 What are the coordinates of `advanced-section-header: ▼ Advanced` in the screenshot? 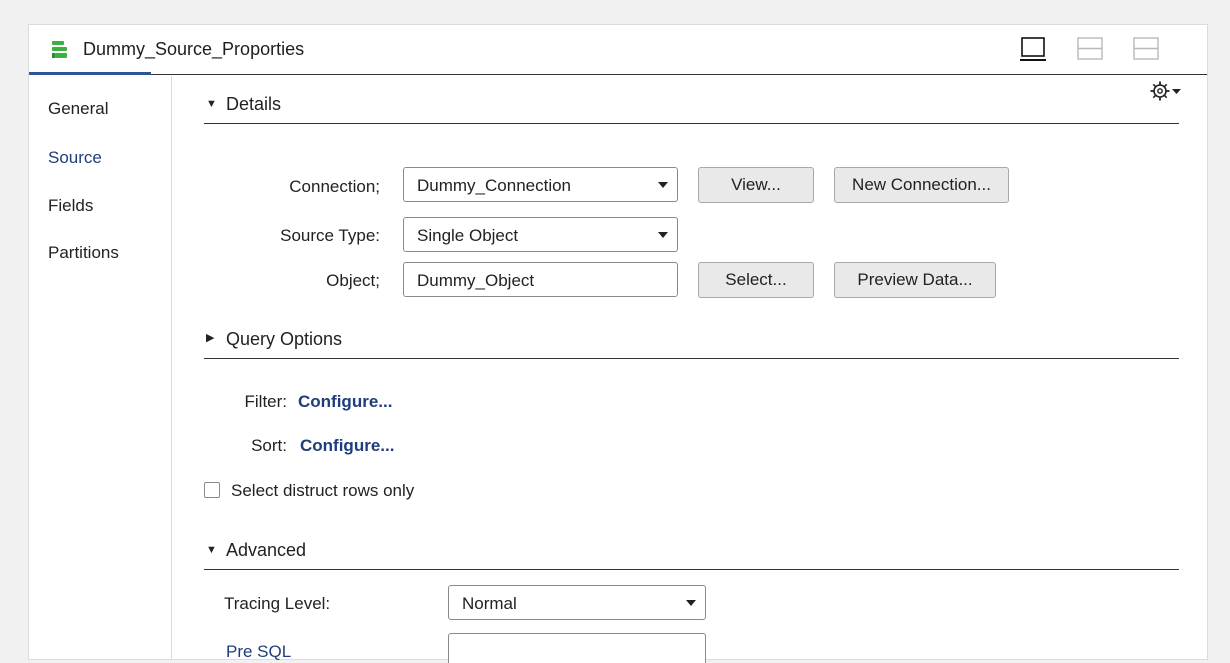 It's located at (691, 548).